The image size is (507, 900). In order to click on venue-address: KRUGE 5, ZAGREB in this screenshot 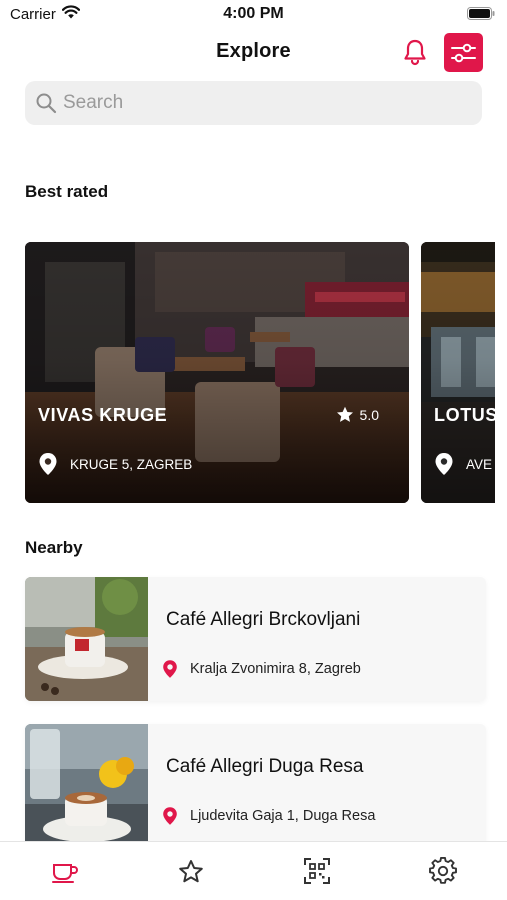, I will do `click(115, 464)`.